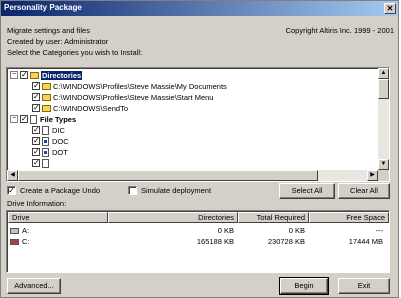 The image size is (401, 298). I want to click on create-undo-checkbox: ✓, so click(11, 190).